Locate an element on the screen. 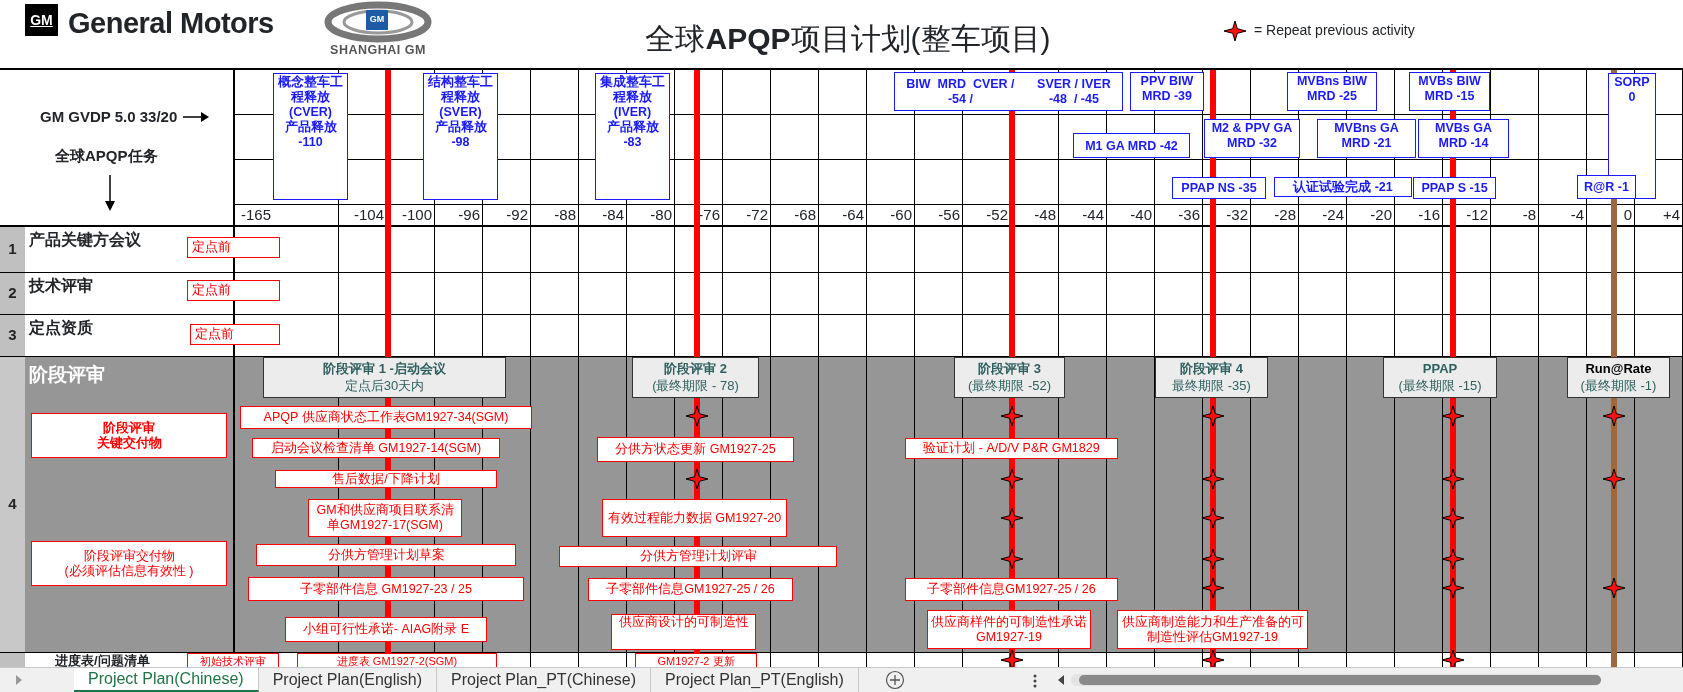 This screenshot has width=1683, height=692. tick-label: -20 is located at coordinates (1371, 216).